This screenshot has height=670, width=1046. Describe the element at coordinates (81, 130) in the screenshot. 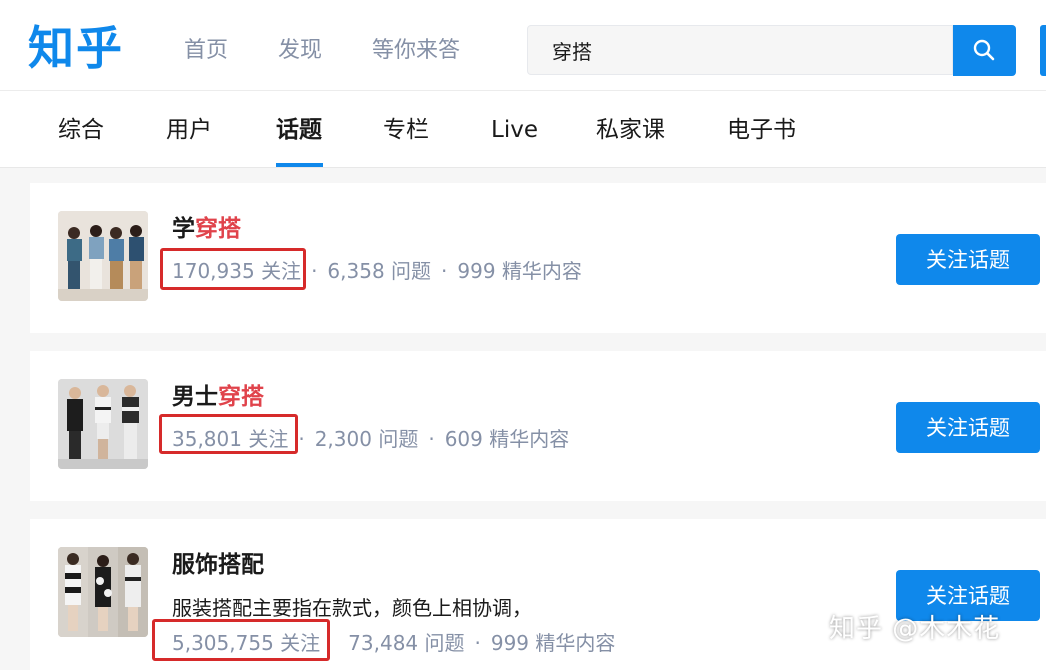

I see `tab-general: 综合` at that location.